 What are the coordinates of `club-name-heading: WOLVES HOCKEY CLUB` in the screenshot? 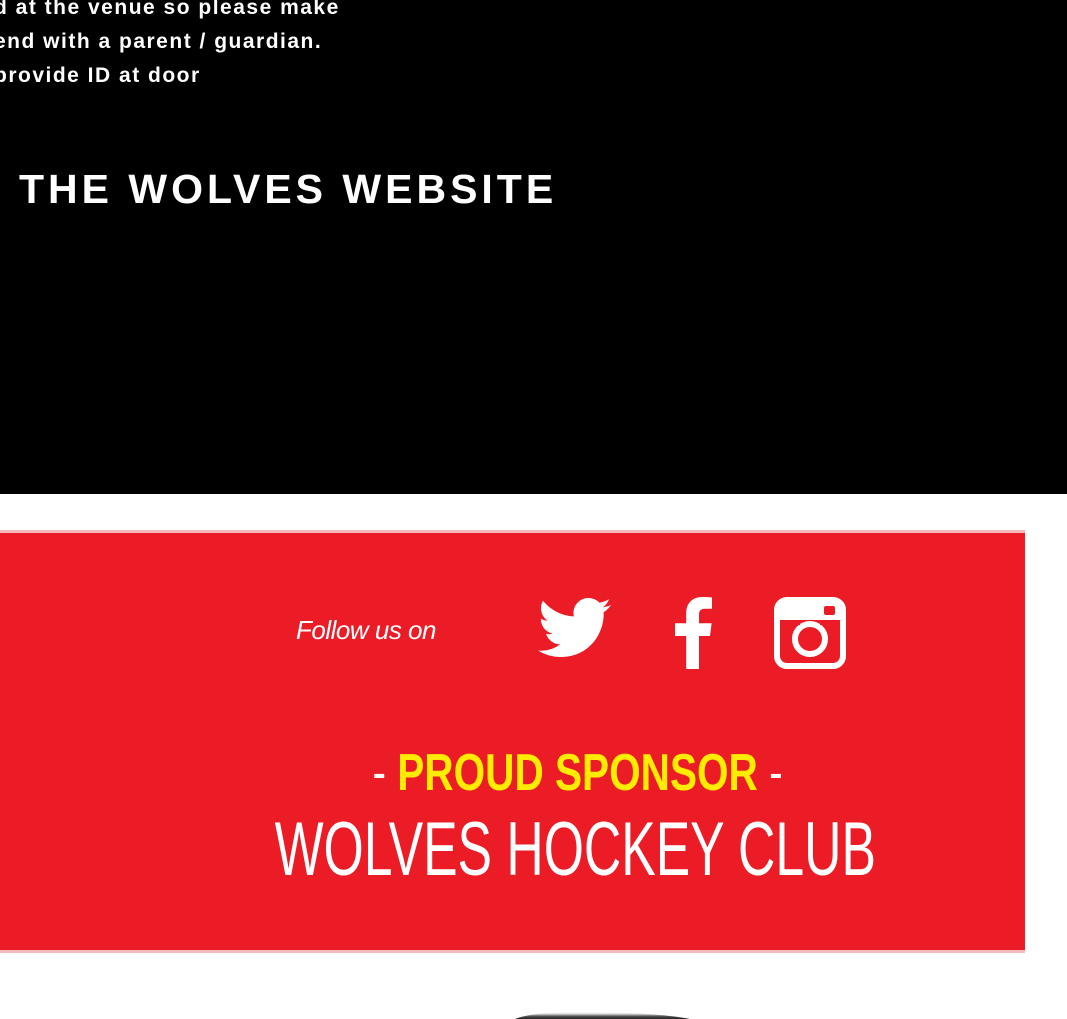 It's located at (575, 849).